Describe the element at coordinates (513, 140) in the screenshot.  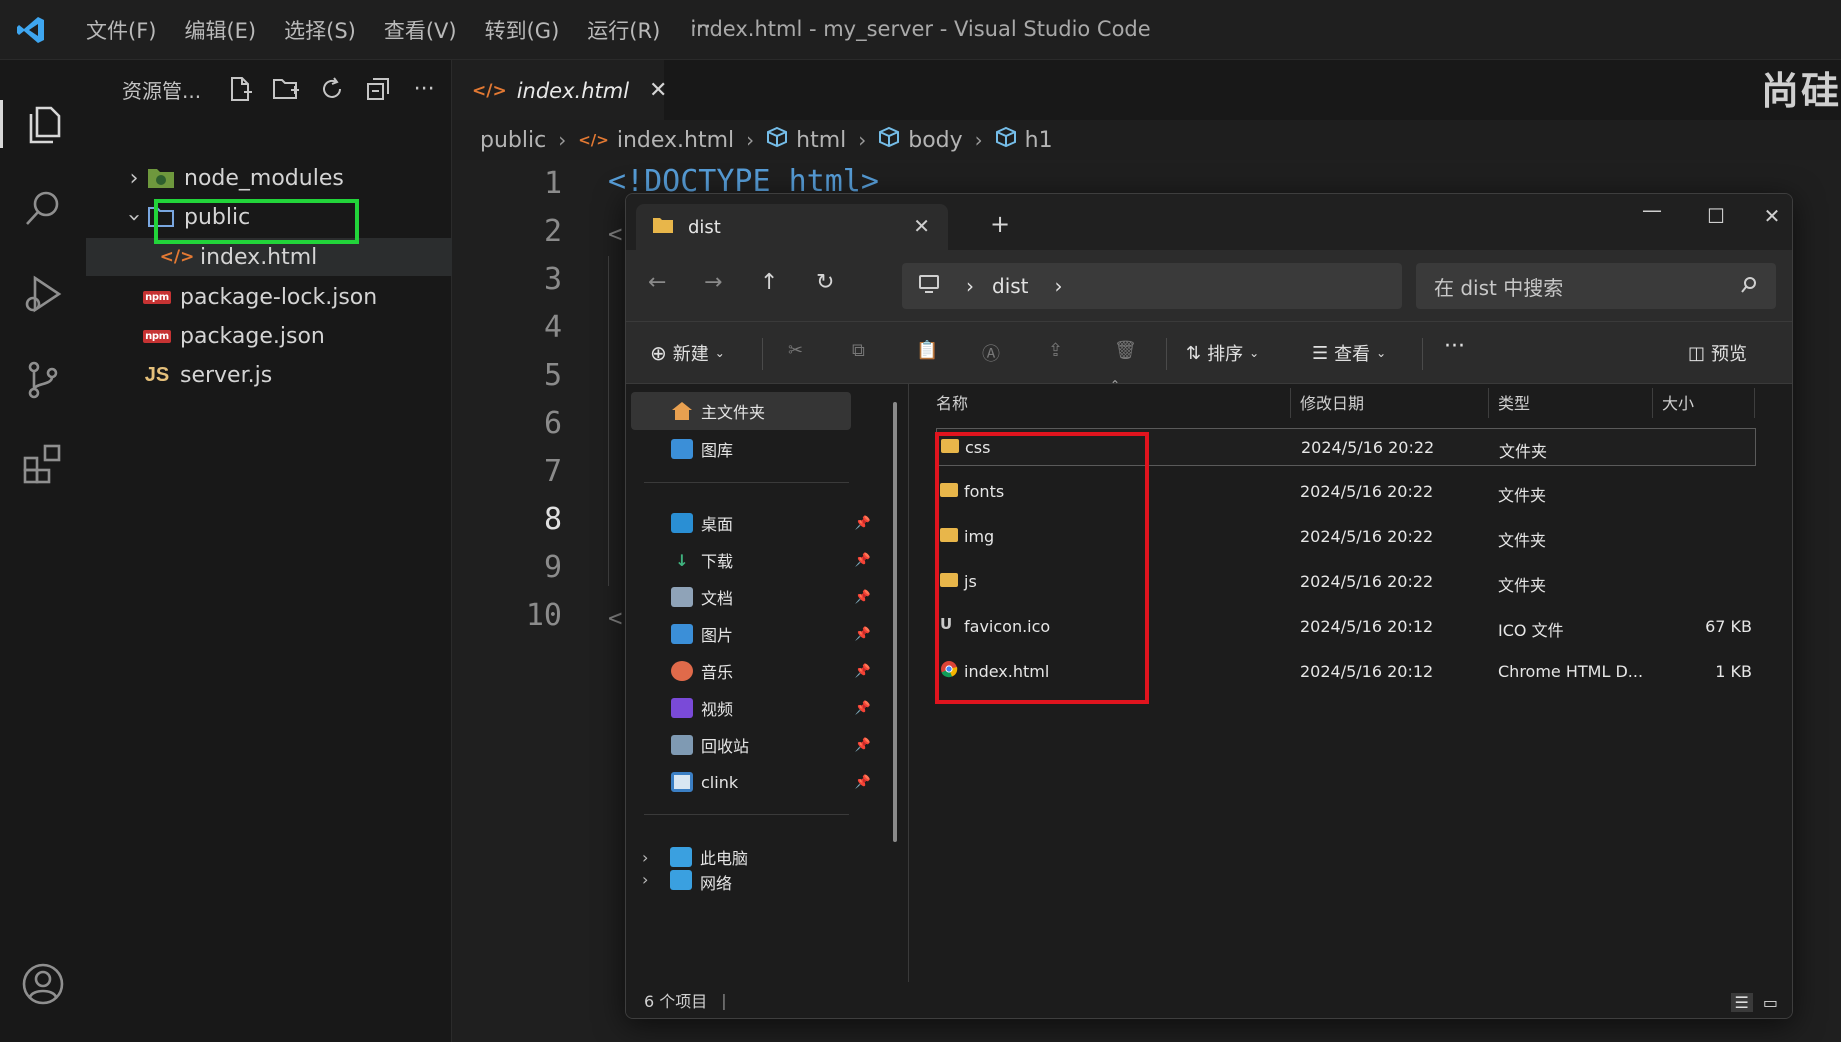
I see `breadcrumb-item: public` at that location.